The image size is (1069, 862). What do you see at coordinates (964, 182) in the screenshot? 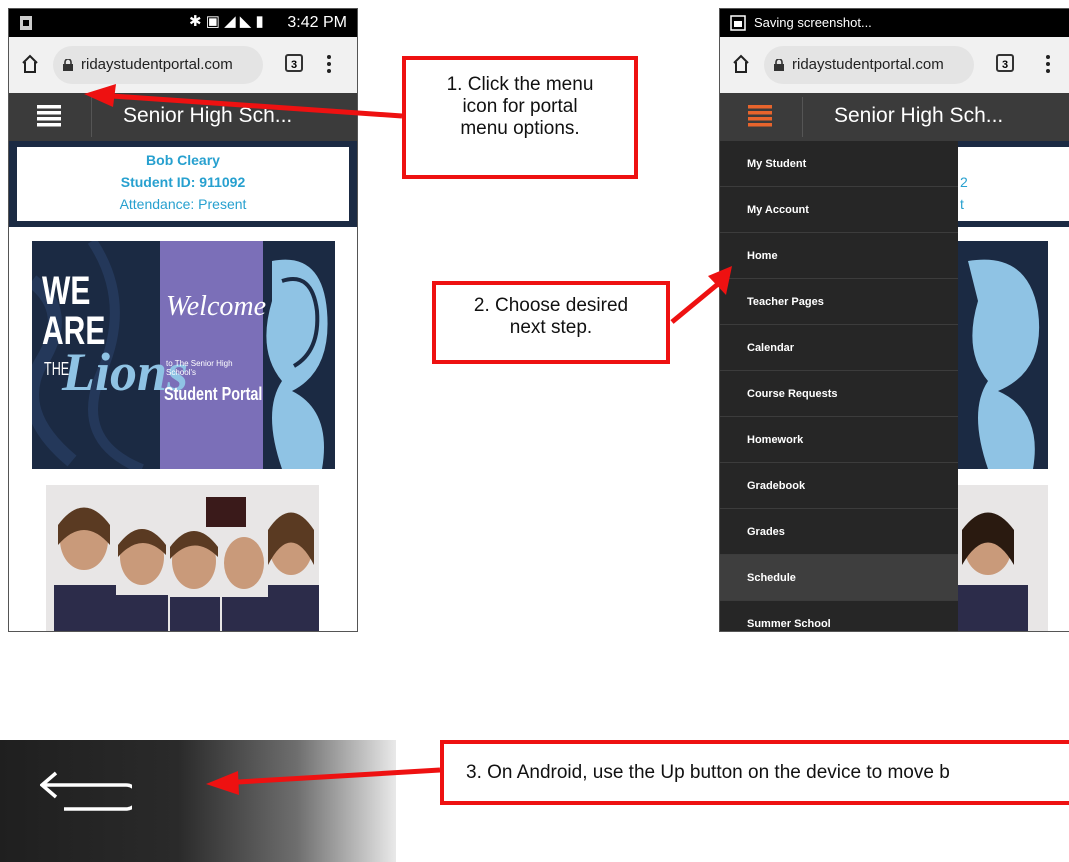
I see `student-id-peek: 2` at bounding box center [964, 182].